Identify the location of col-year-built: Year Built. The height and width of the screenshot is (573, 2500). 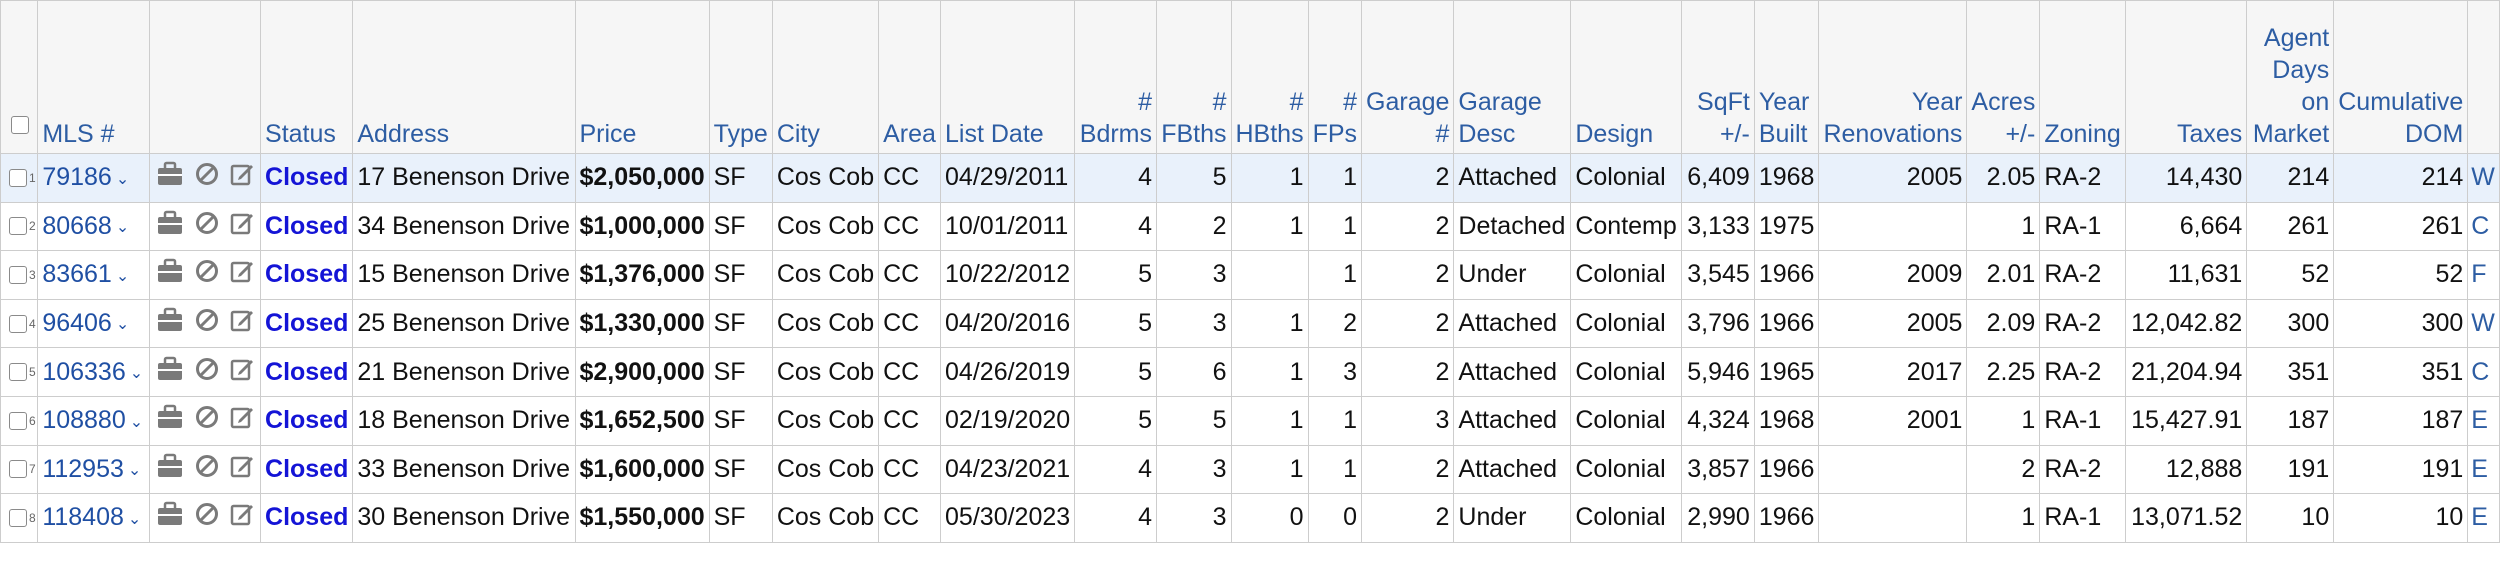
(1786, 77).